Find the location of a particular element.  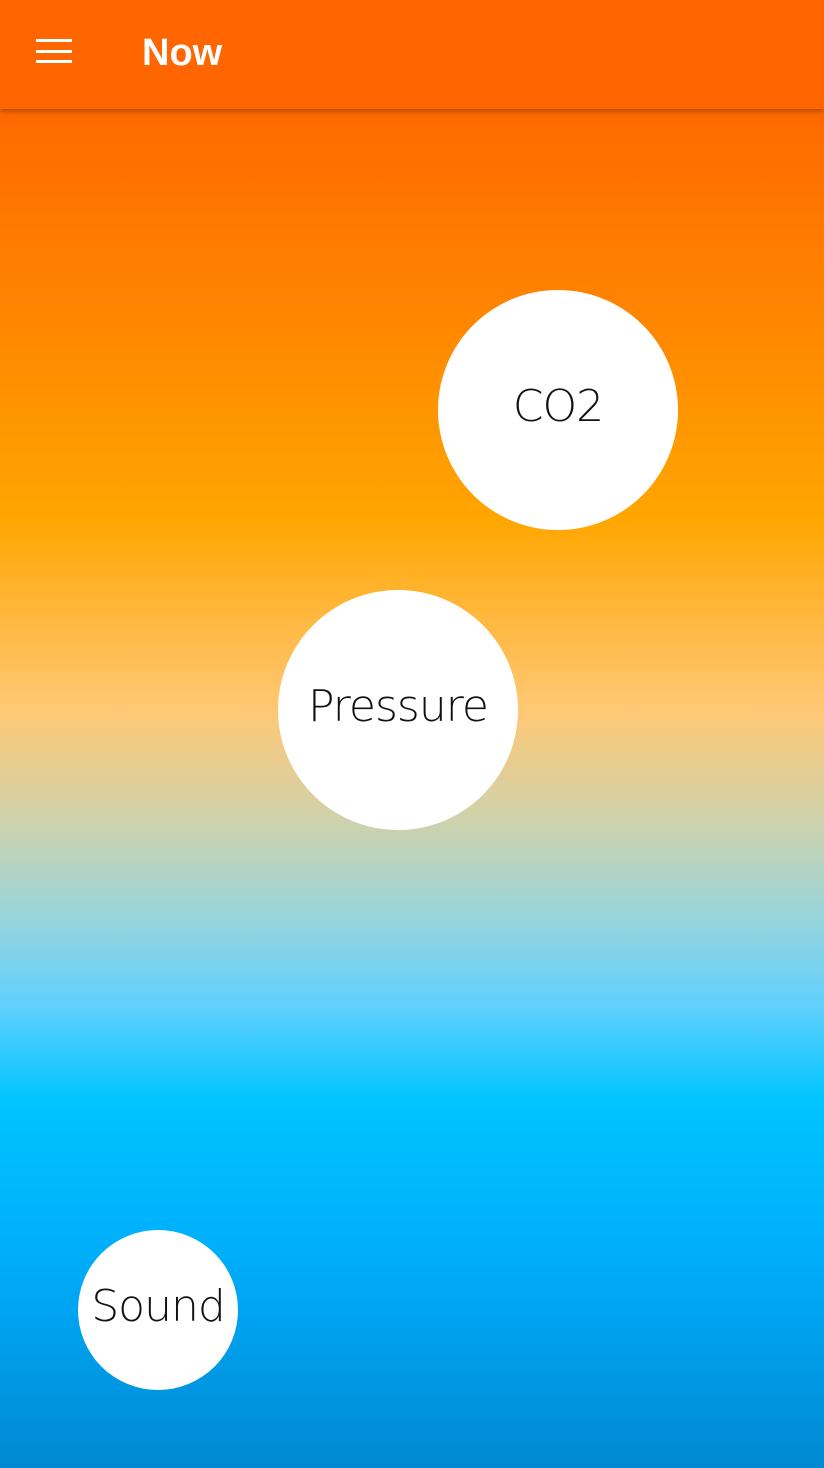

co2-label: CO2 is located at coordinates (558, 406).